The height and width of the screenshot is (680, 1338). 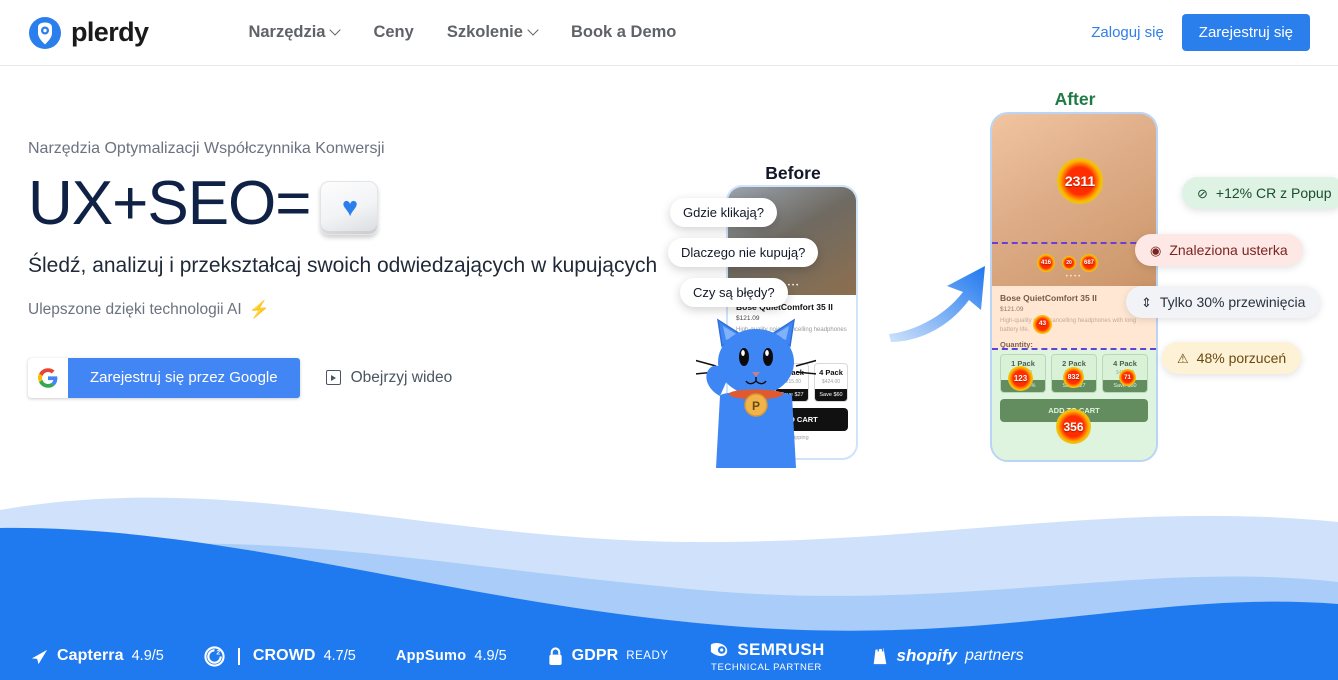 What do you see at coordinates (1273, 193) in the screenshot?
I see `badge-label: +12% CR z Popup` at bounding box center [1273, 193].